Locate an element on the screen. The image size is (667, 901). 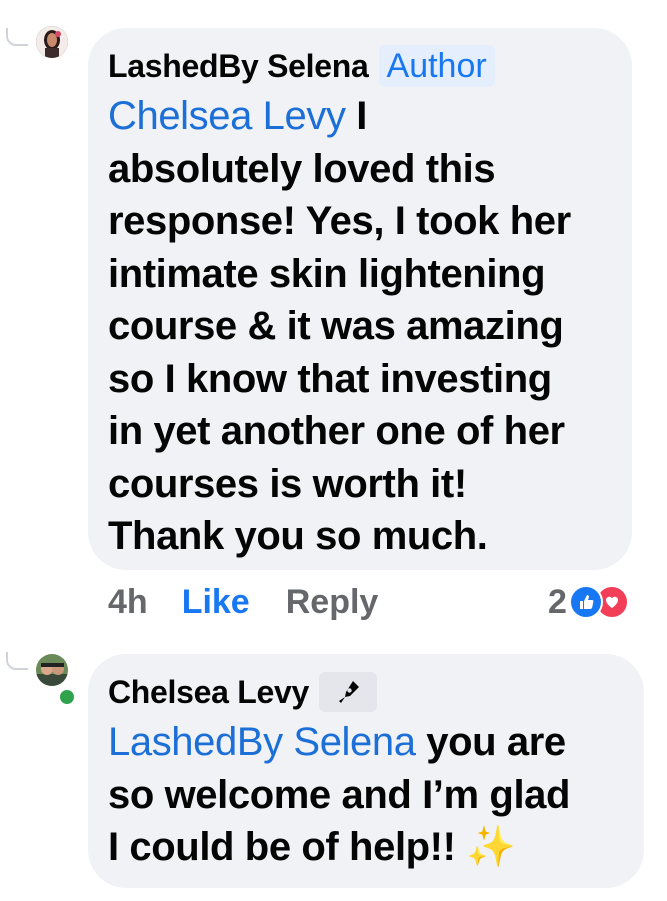
reaction-count: 2 is located at coordinates (557, 601).